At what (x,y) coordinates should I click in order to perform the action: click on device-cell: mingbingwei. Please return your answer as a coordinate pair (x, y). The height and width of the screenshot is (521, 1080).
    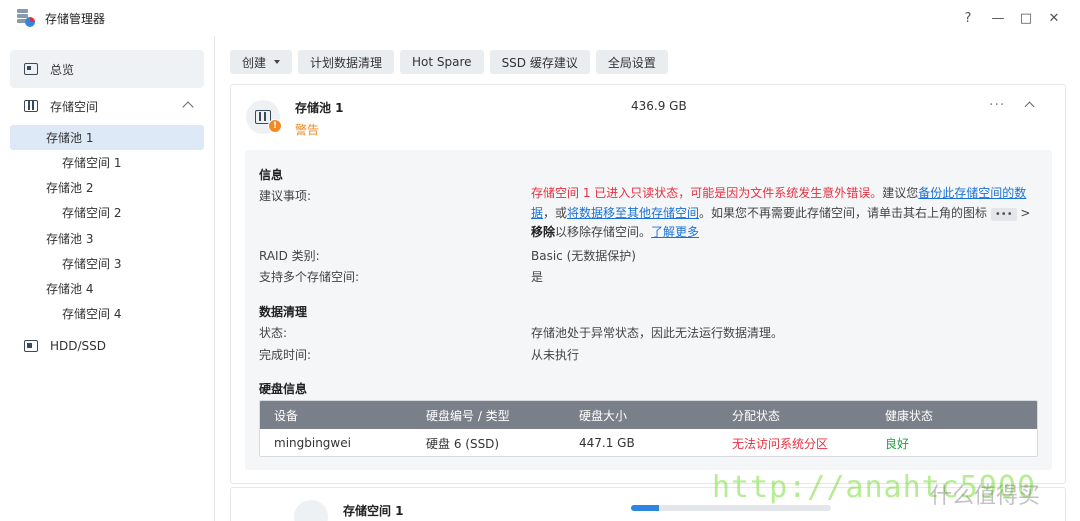
    Looking at the image, I should click on (312, 443).